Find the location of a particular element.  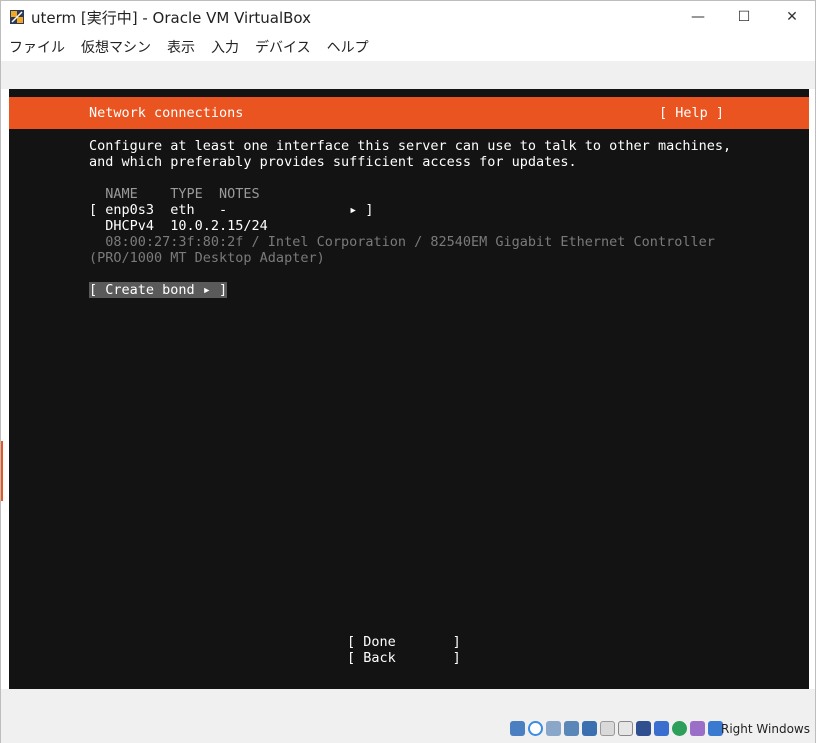

status-icons is located at coordinates (616, 728).